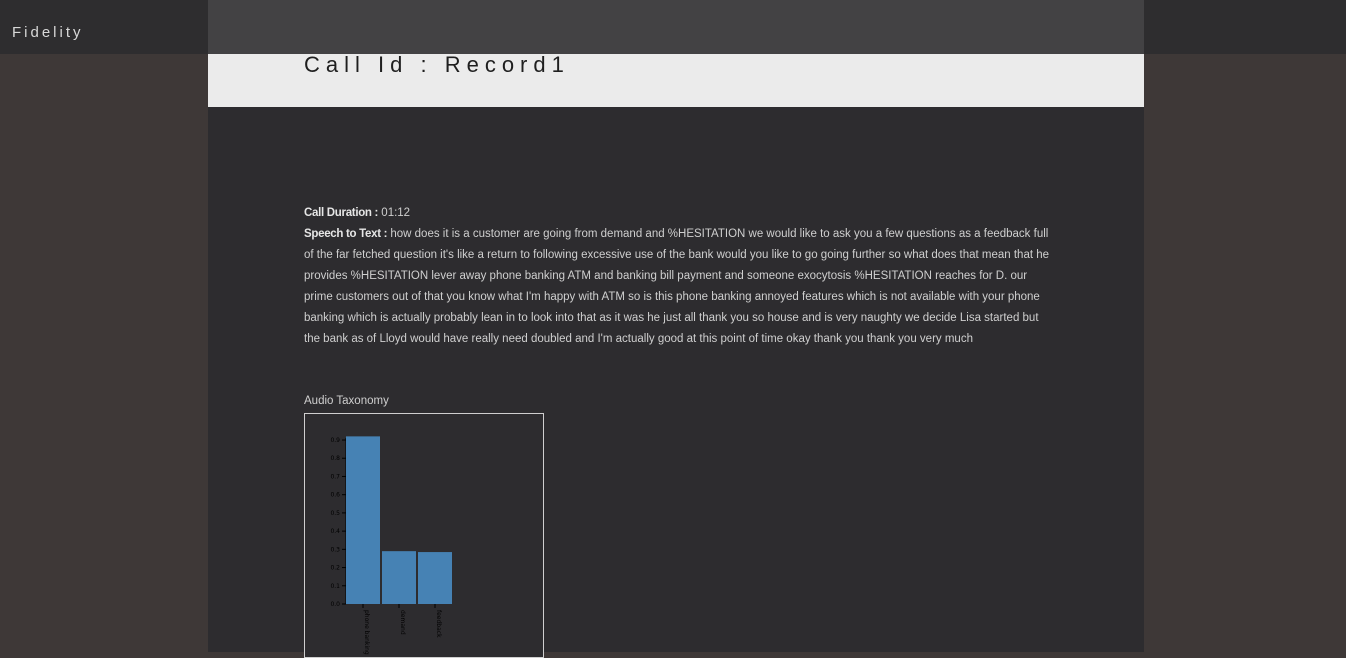  I want to click on x-tick-label: demand, so click(402, 622).